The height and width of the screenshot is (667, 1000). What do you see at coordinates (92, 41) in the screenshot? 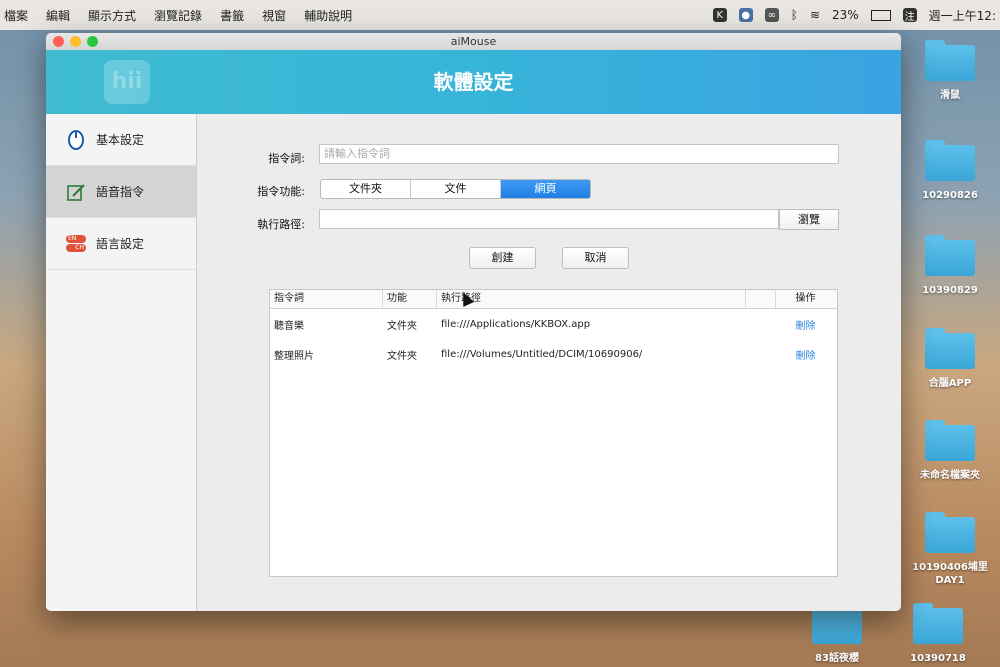
I see `zoom-button` at bounding box center [92, 41].